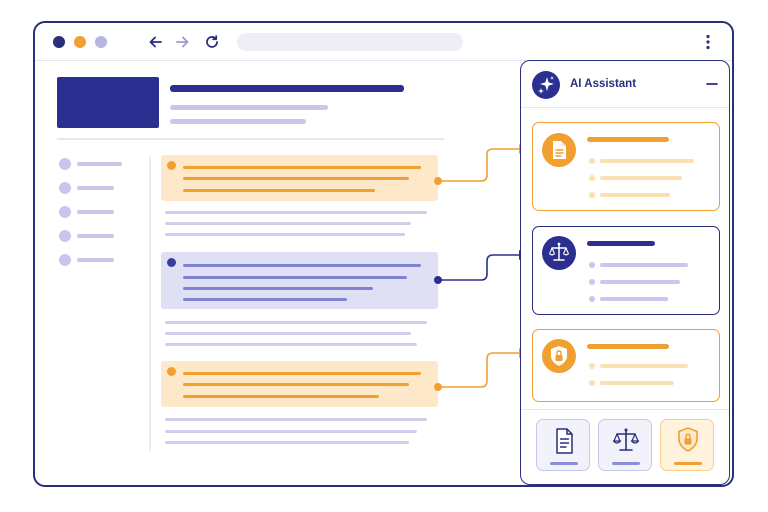 The image size is (768, 512). What do you see at coordinates (625, 409) in the screenshot?
I see `panel-footer-divider` at bounding box center [625, 409].